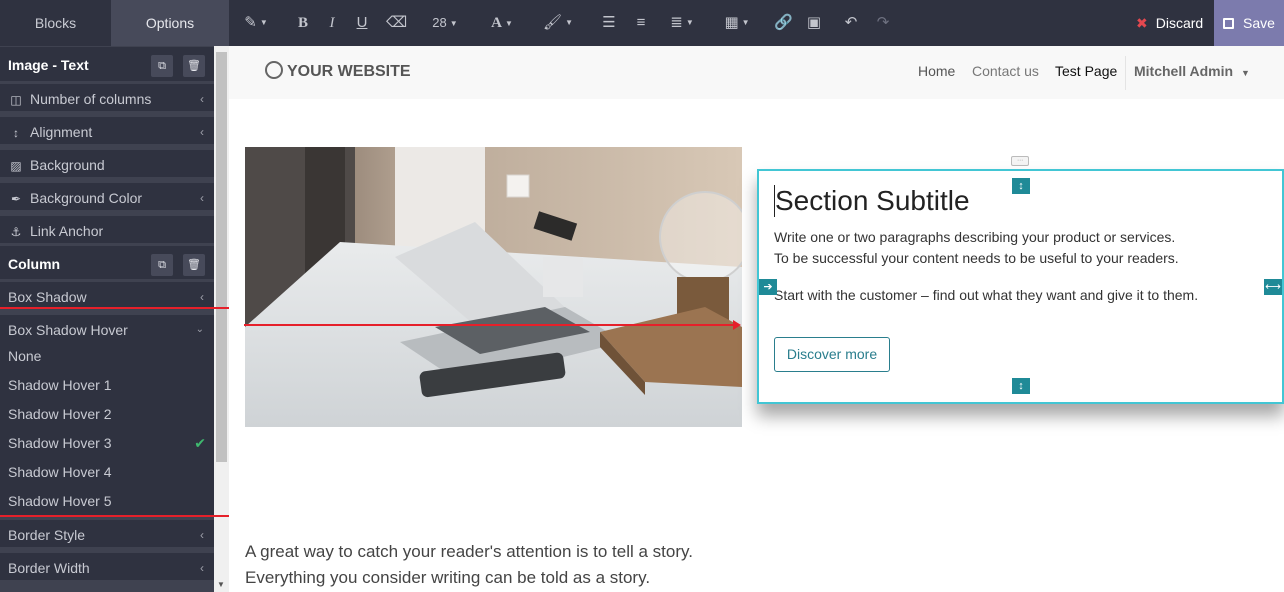 The height and width of the screenshot is (592, 1284). I want to click on resize-right-handle-icon: ⟷, so click(1273, 287).